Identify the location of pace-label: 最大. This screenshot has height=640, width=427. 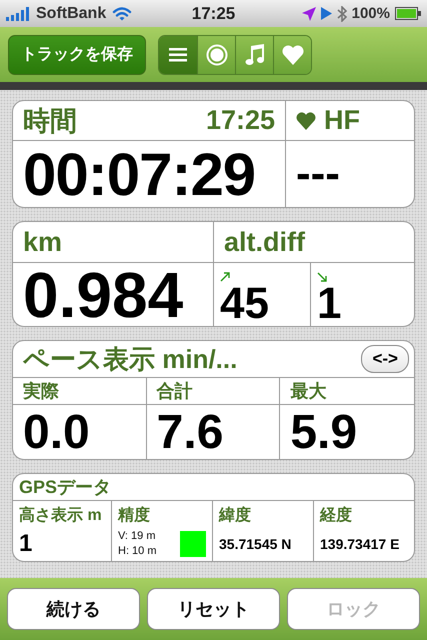
(308, 391).